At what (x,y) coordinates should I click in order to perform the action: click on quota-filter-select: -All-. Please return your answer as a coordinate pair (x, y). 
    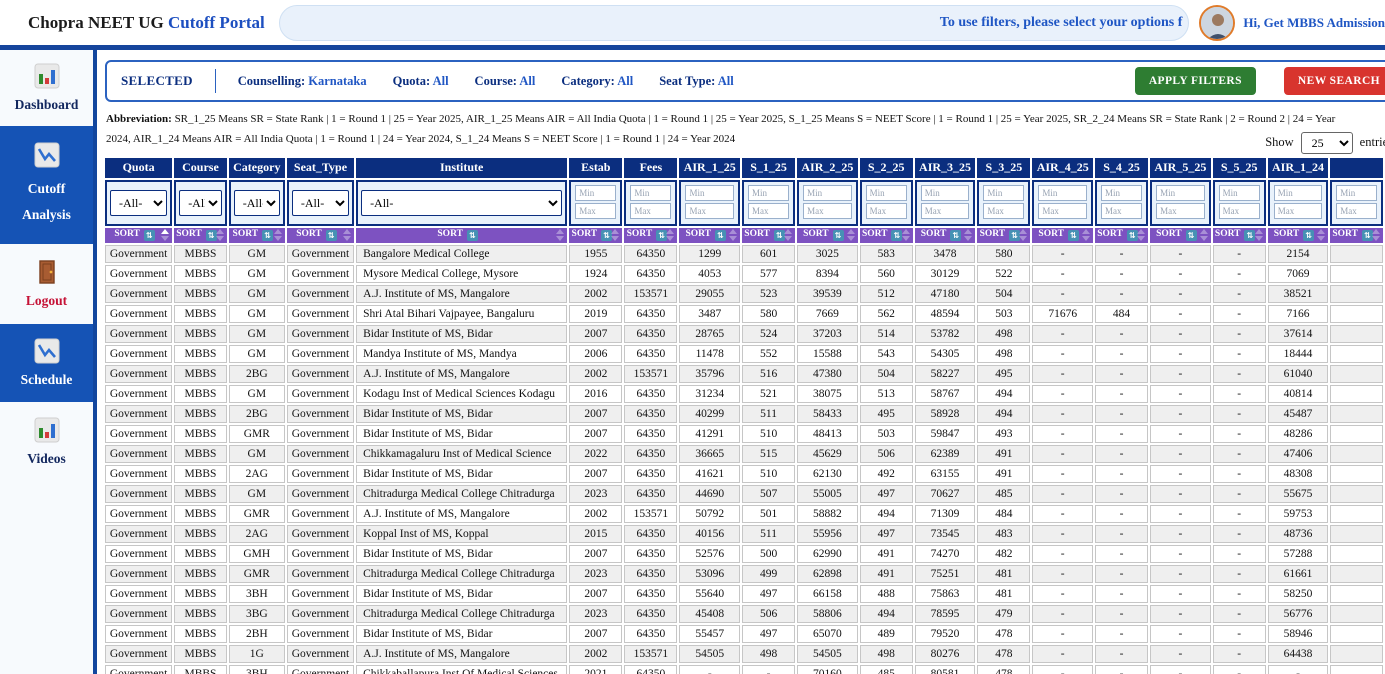
    Looking at the image, I should click on (139, 202).